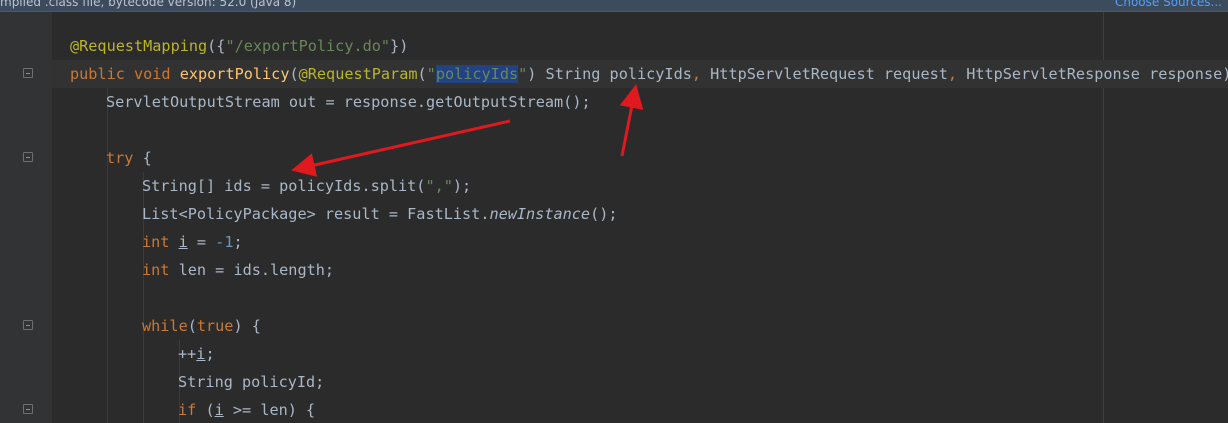 Image resolution: width=1228 pixels, height=423 pixels. What do you see at coordinates (477, 74) in the screenshot?
I see `selected-text: policyIds` at bounding box center [477, 74].